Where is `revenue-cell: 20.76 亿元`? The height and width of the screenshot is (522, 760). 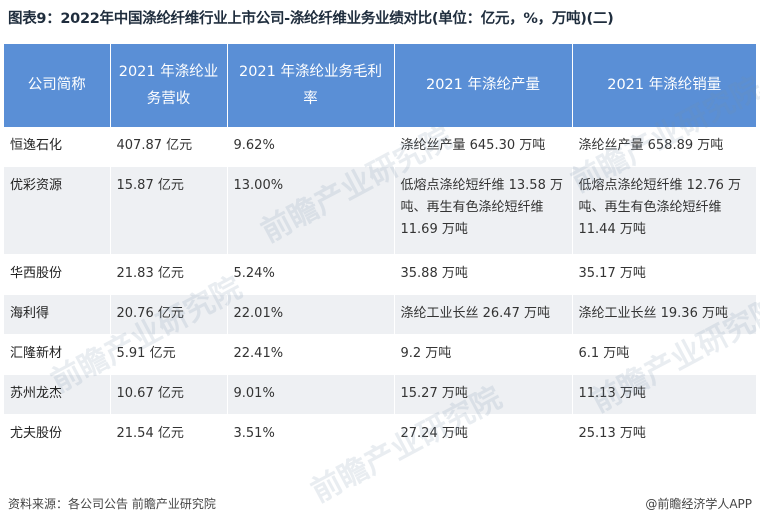 revenue-cell: 20.76 亿元 is located at coordinates (169, 314).